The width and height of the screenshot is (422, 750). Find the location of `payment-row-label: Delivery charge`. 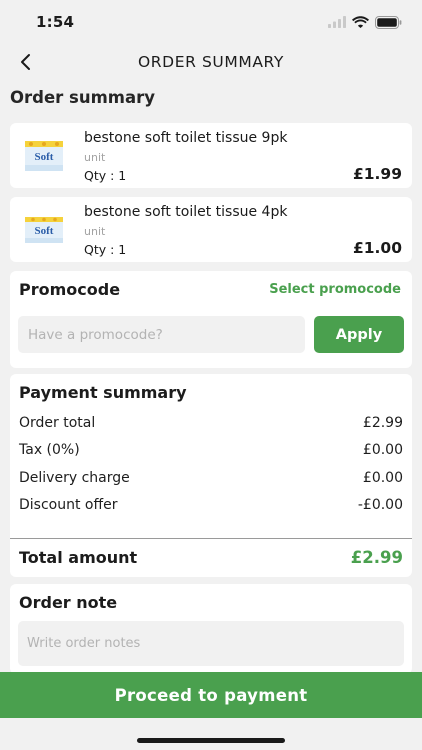

payment-row-label: Delivery charge is located at coordinates (74, 478).